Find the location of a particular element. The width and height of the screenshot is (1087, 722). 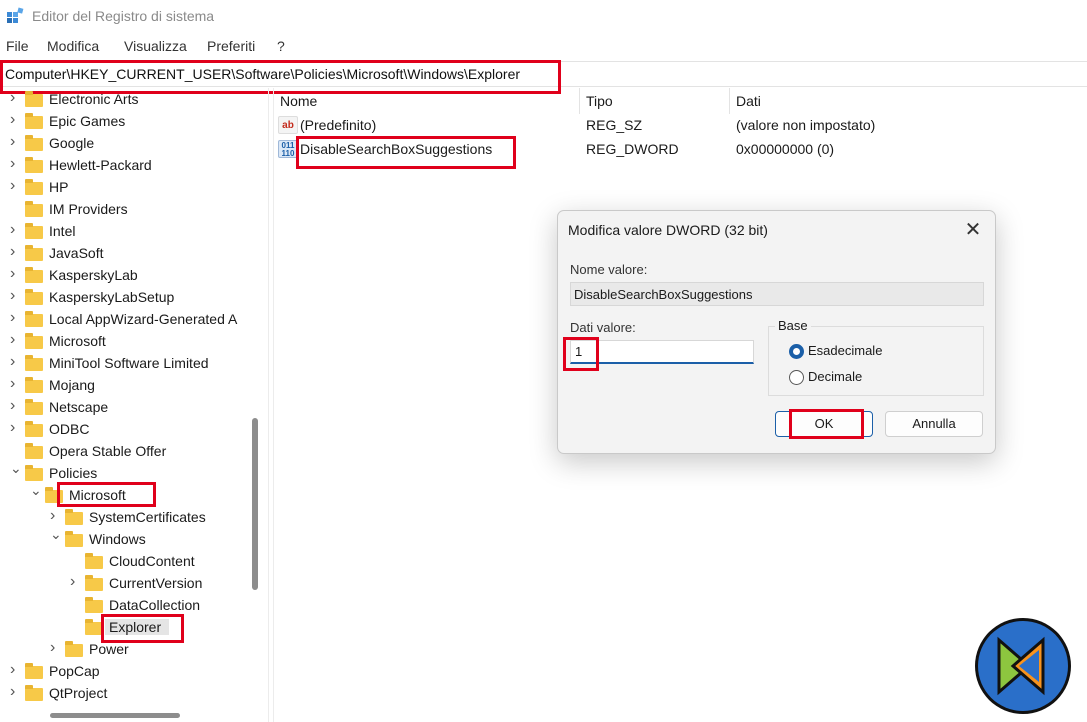

tree-item-label: PopCap is located at coordinates (74, 671).